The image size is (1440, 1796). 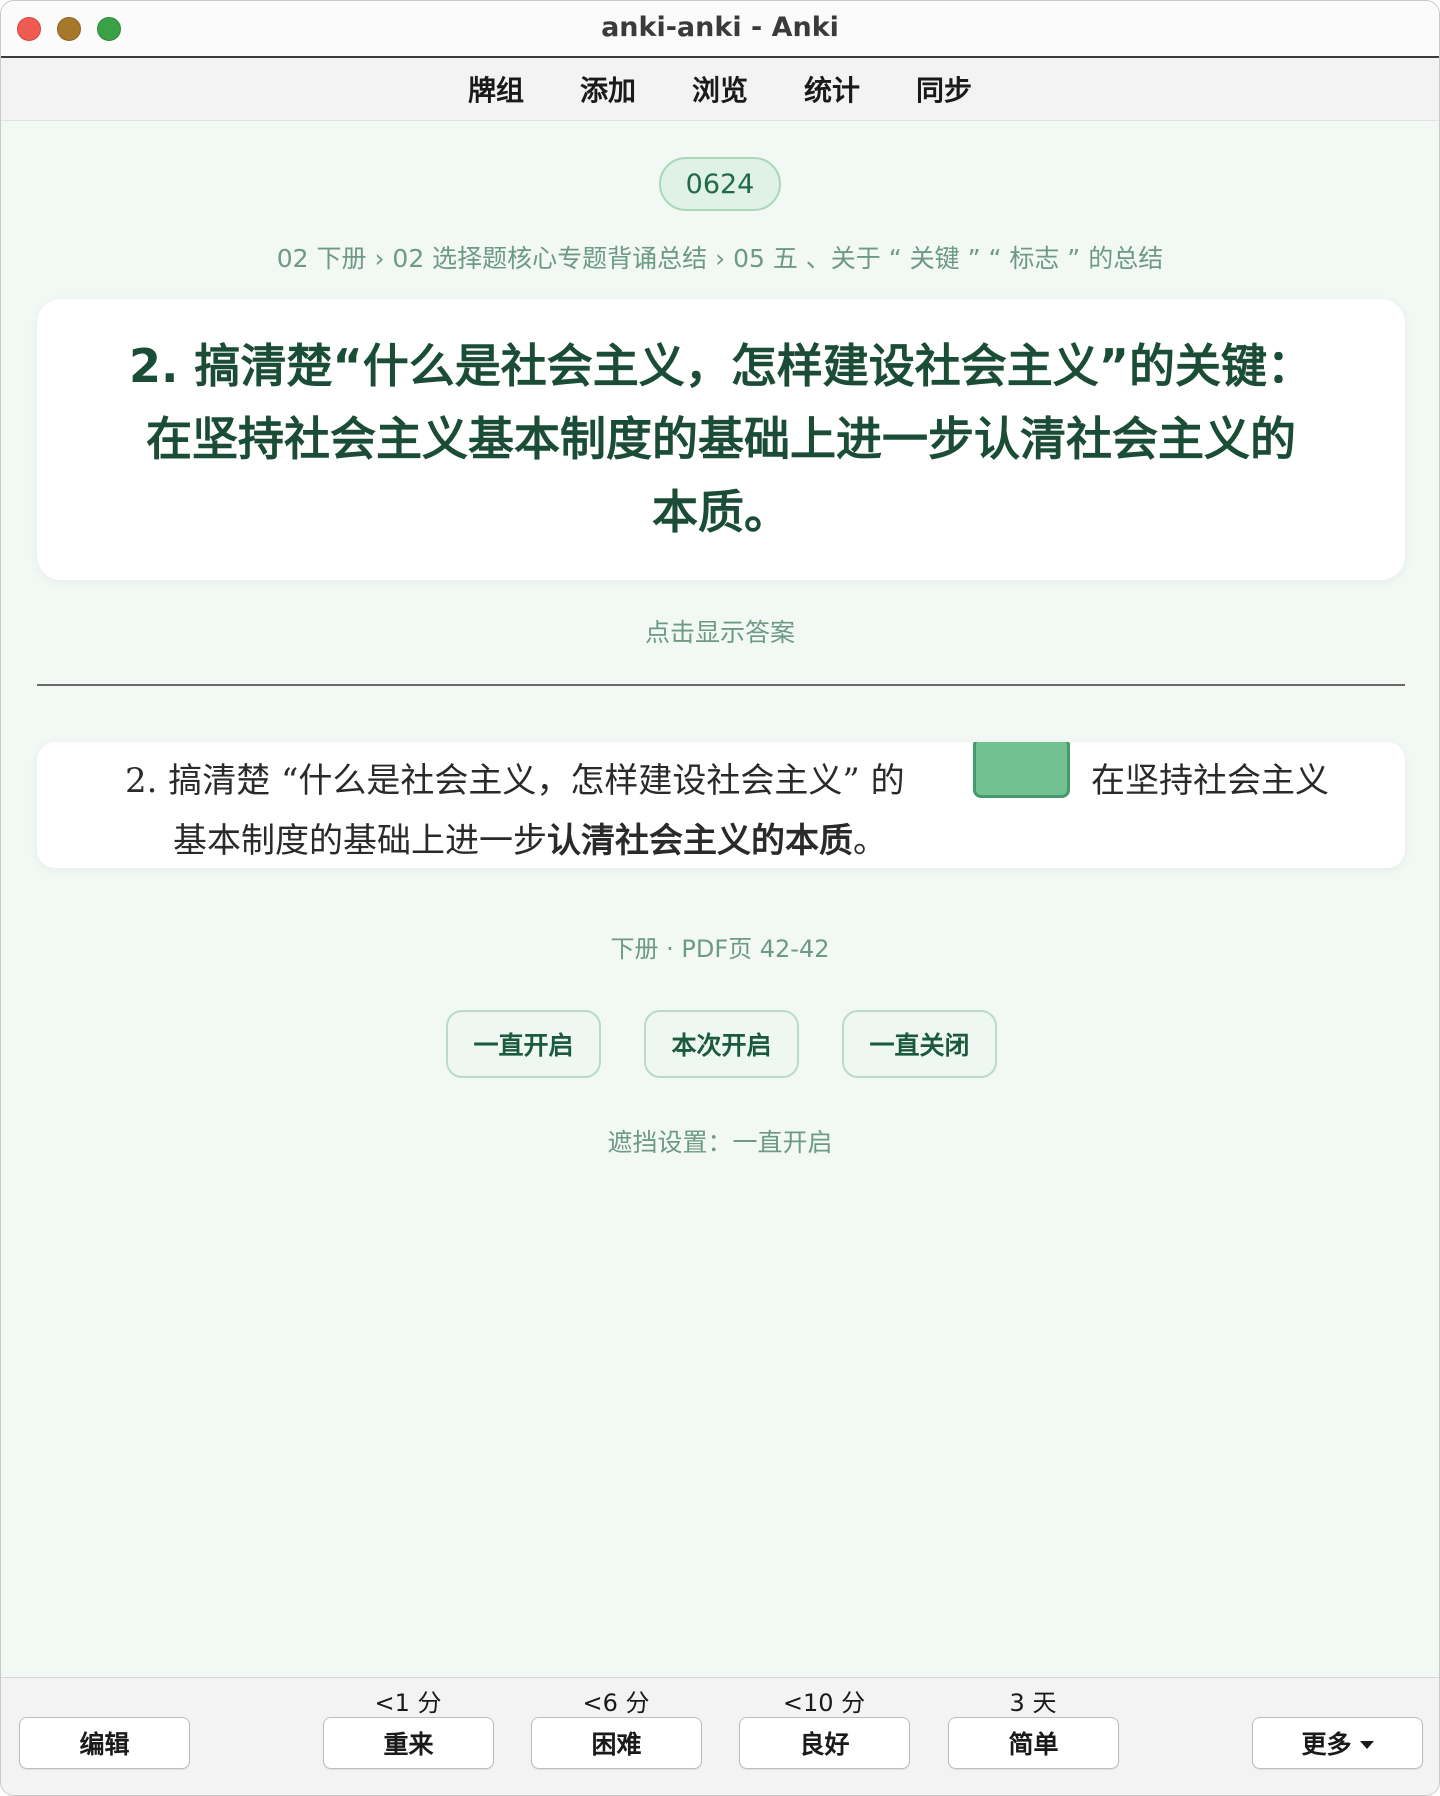 I want to click on review-bottom-bar, so click(x=720, y=1736).